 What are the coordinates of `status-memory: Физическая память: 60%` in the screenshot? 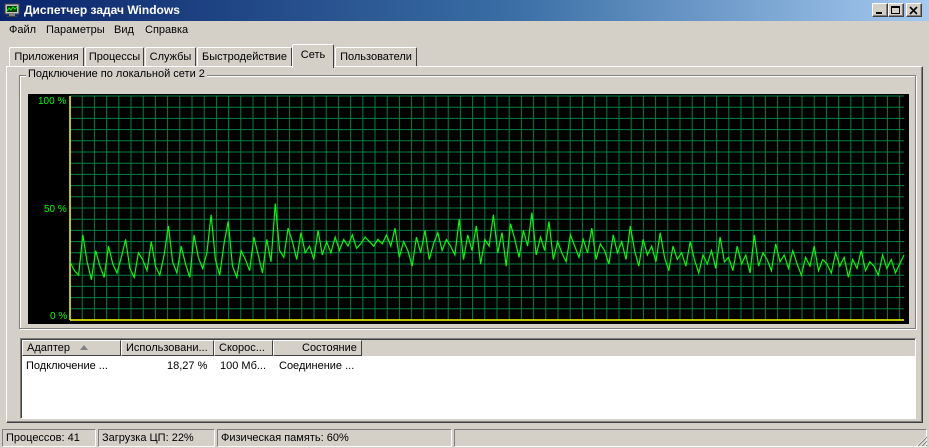 It's located at (334, 438).